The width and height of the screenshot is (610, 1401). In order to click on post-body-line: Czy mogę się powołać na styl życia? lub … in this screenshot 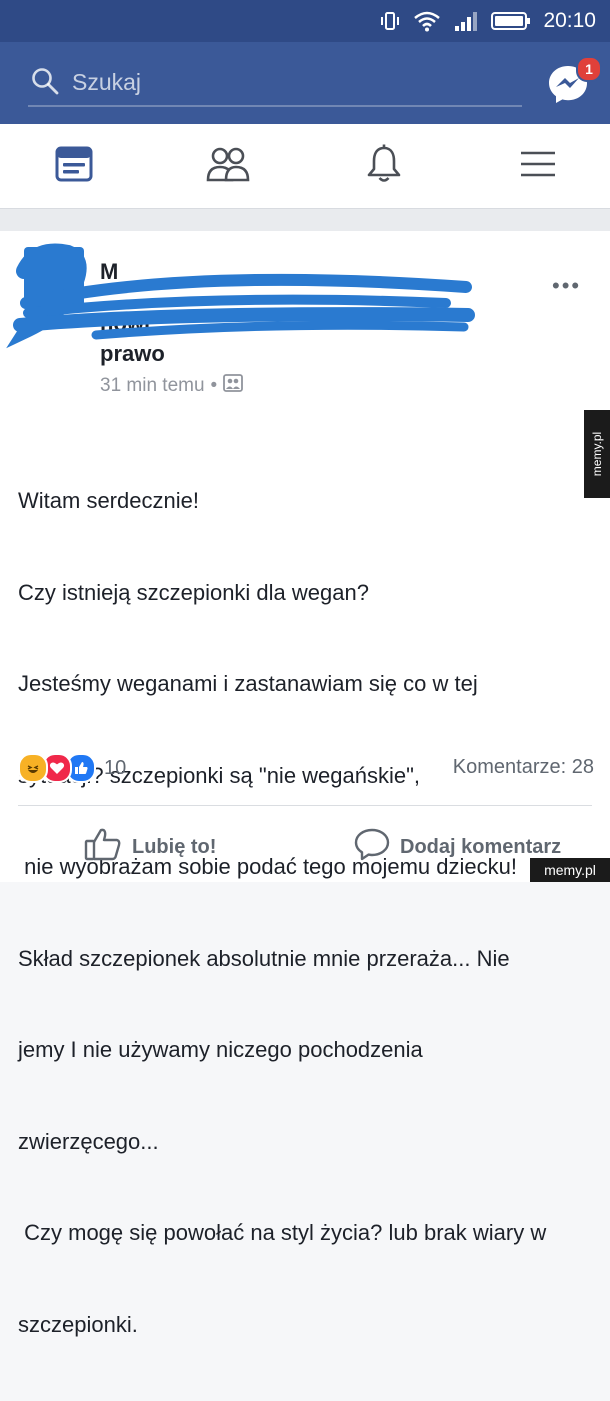, I will do `click(282, 1232)`.